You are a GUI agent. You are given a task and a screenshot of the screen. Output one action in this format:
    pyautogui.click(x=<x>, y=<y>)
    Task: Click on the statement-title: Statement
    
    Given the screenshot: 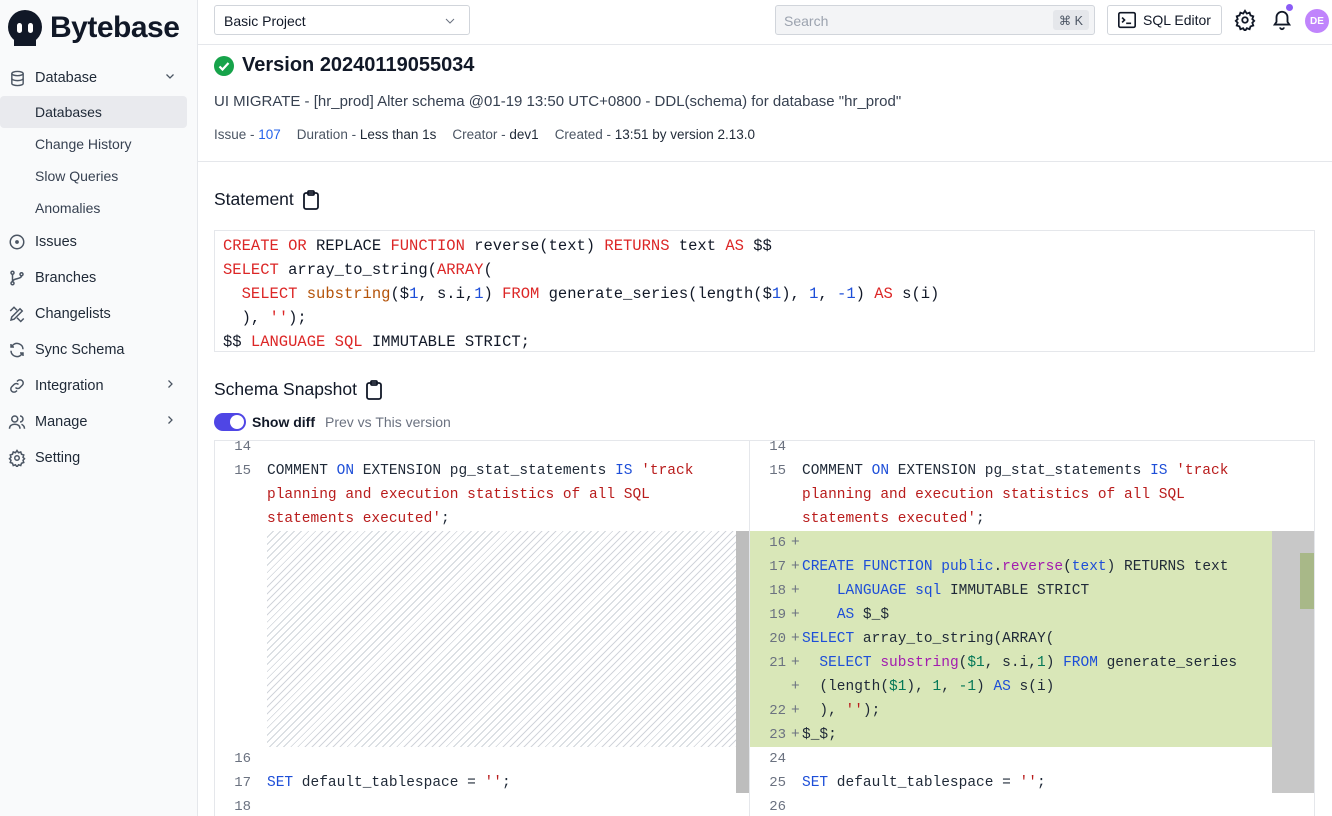 What is the action you would take?
    pyautogui.click(x=254, y=199)
    